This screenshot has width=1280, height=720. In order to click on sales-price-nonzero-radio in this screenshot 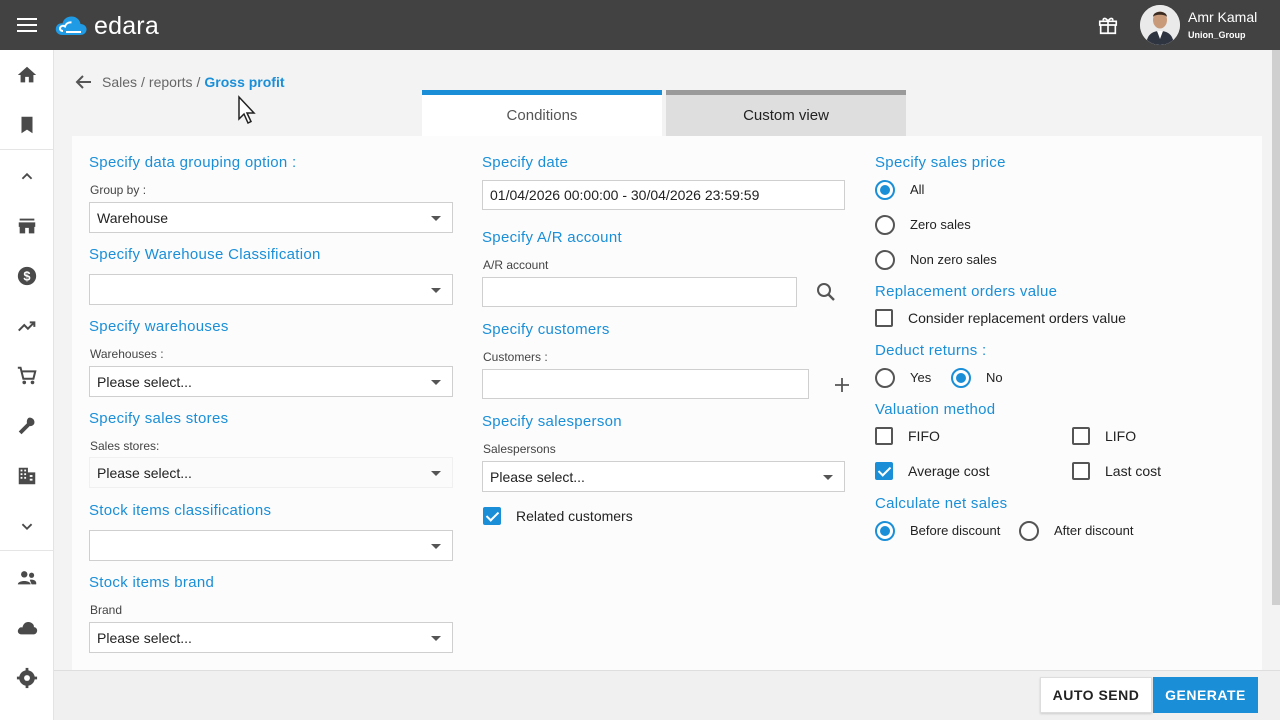, I will do `click(885, 260)`.